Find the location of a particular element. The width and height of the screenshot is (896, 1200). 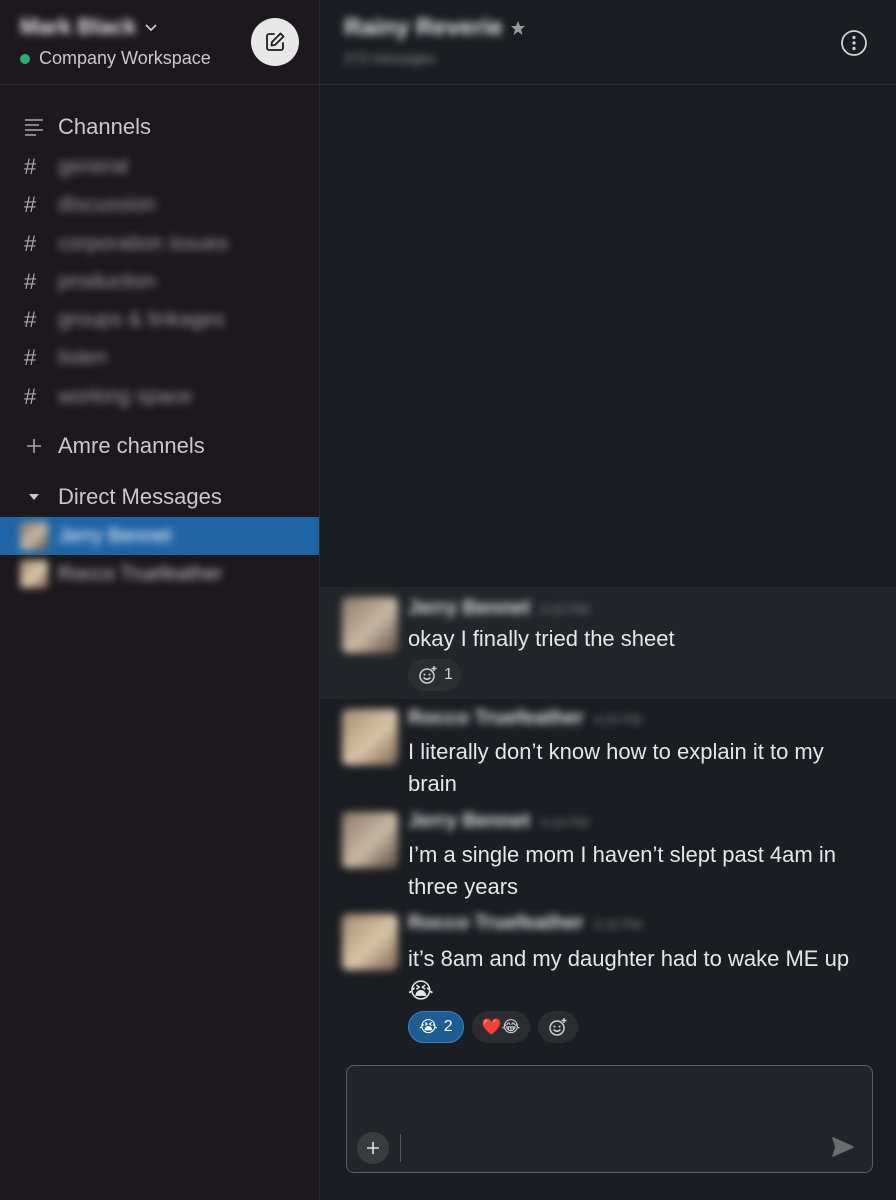

conversation-title: Rainy Reverie is located at coordinates (423, 28).